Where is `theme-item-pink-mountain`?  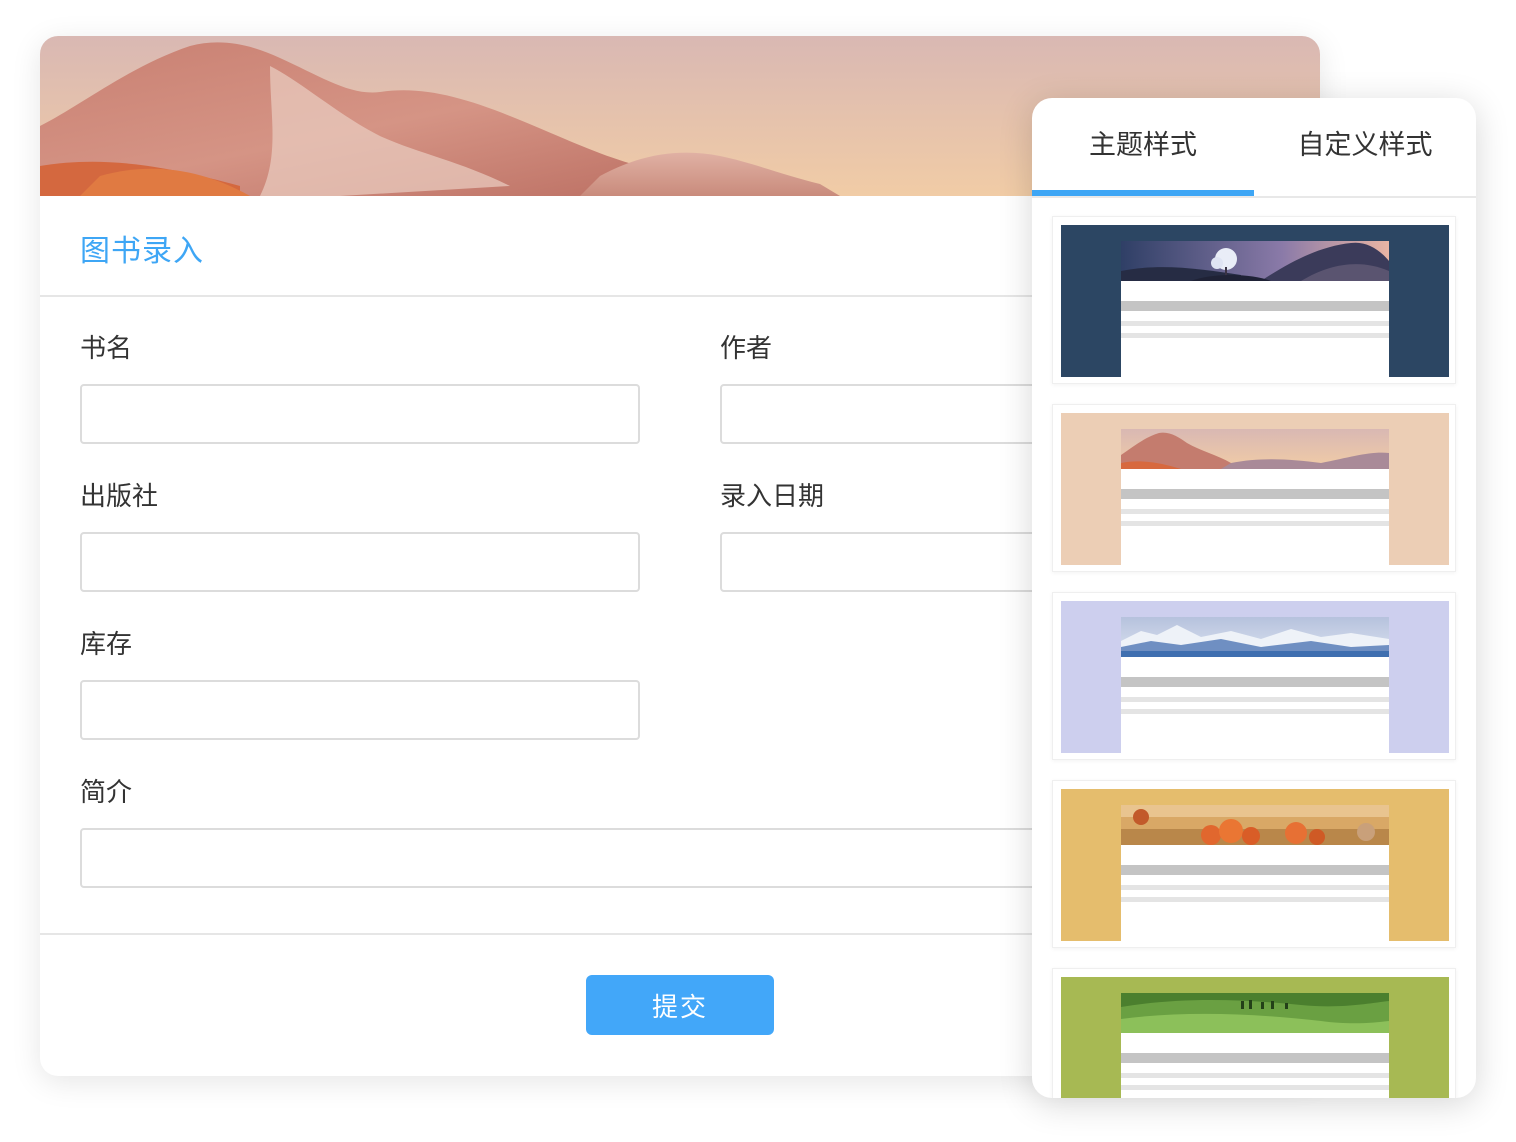 theme-item-pink-mountain is located at coordinates (1254, 488).